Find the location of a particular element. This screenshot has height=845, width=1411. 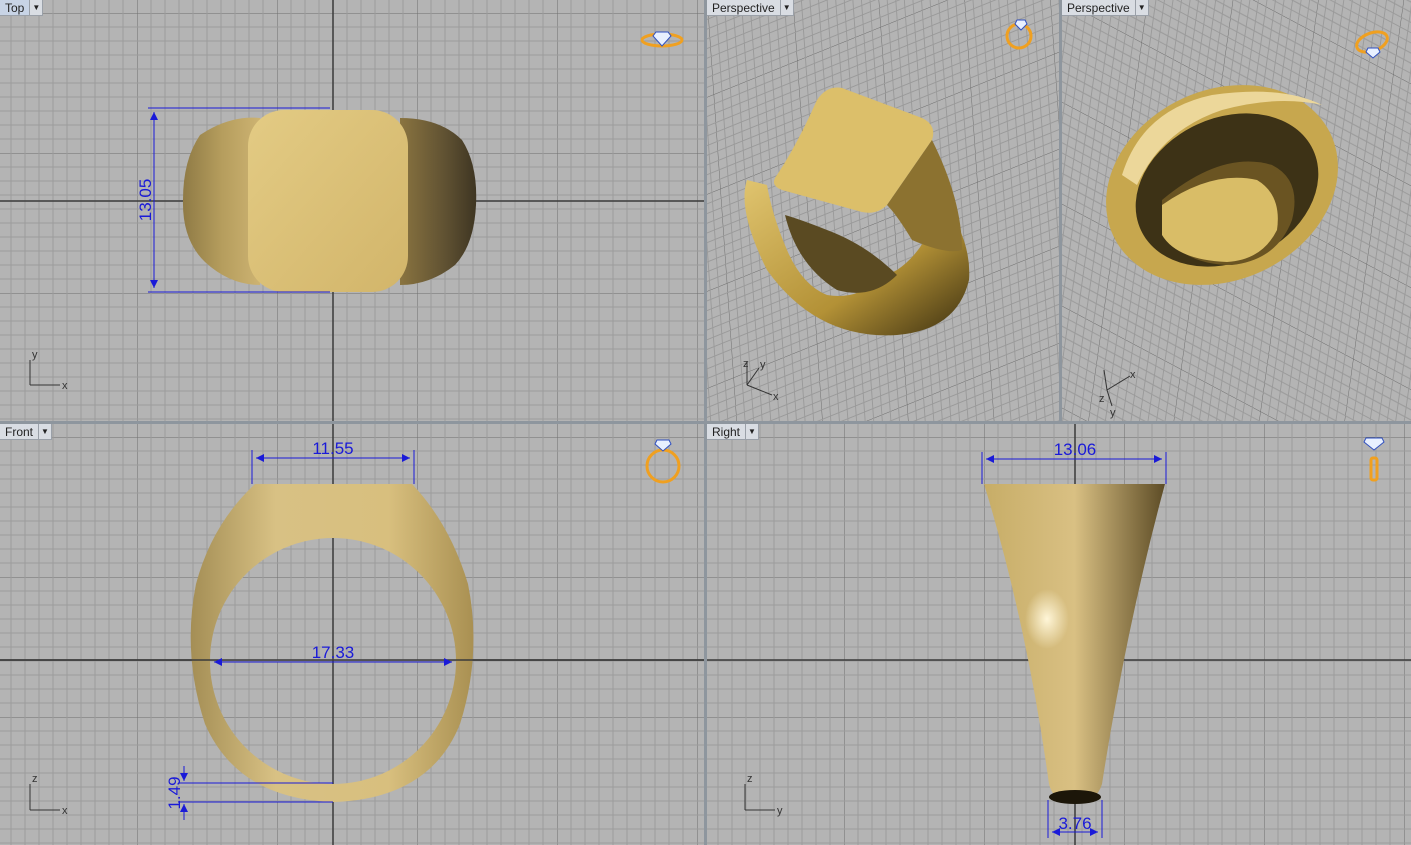

viewport-title-bar: Front ▼ is located at coordinates (26, 432).